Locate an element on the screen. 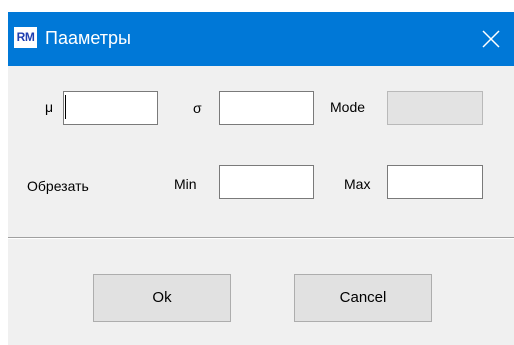  max-label: Max is located at coordinates (357, 184).